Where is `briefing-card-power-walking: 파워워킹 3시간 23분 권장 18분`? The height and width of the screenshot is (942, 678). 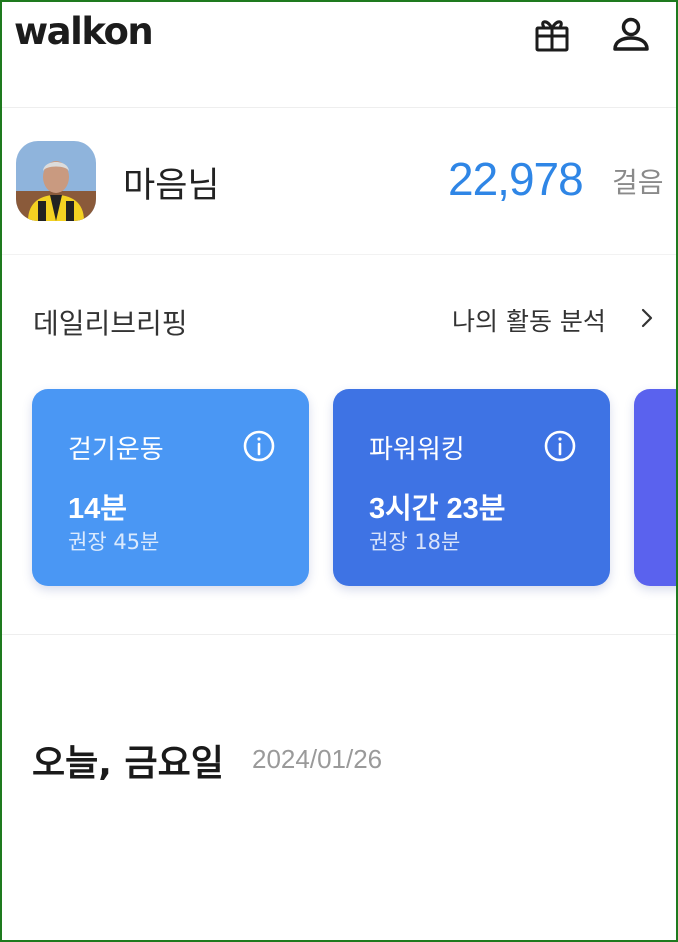 briefing-card-power-walking: 파워워킹 3시간 23분 권장 18분 is located at coordinates (471, 487).